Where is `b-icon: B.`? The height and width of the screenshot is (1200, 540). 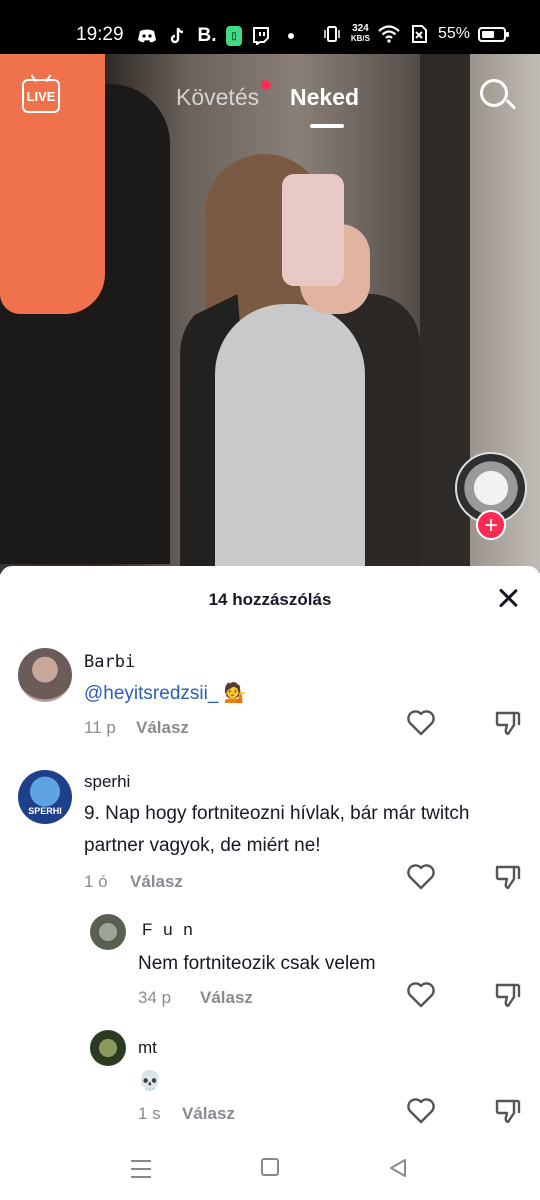 b-icon: B. is located at coordinates (207, 35).